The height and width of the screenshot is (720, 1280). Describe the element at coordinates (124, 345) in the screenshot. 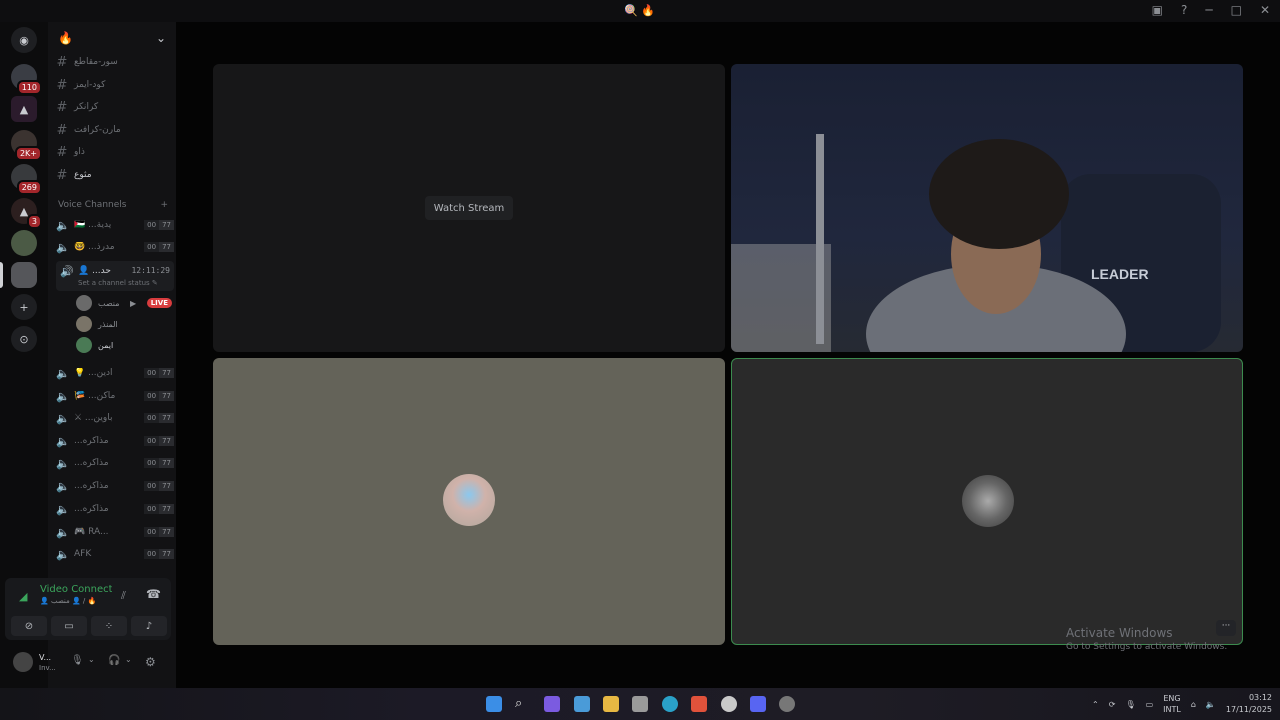

I see `voice-member: ايمن` at that location.